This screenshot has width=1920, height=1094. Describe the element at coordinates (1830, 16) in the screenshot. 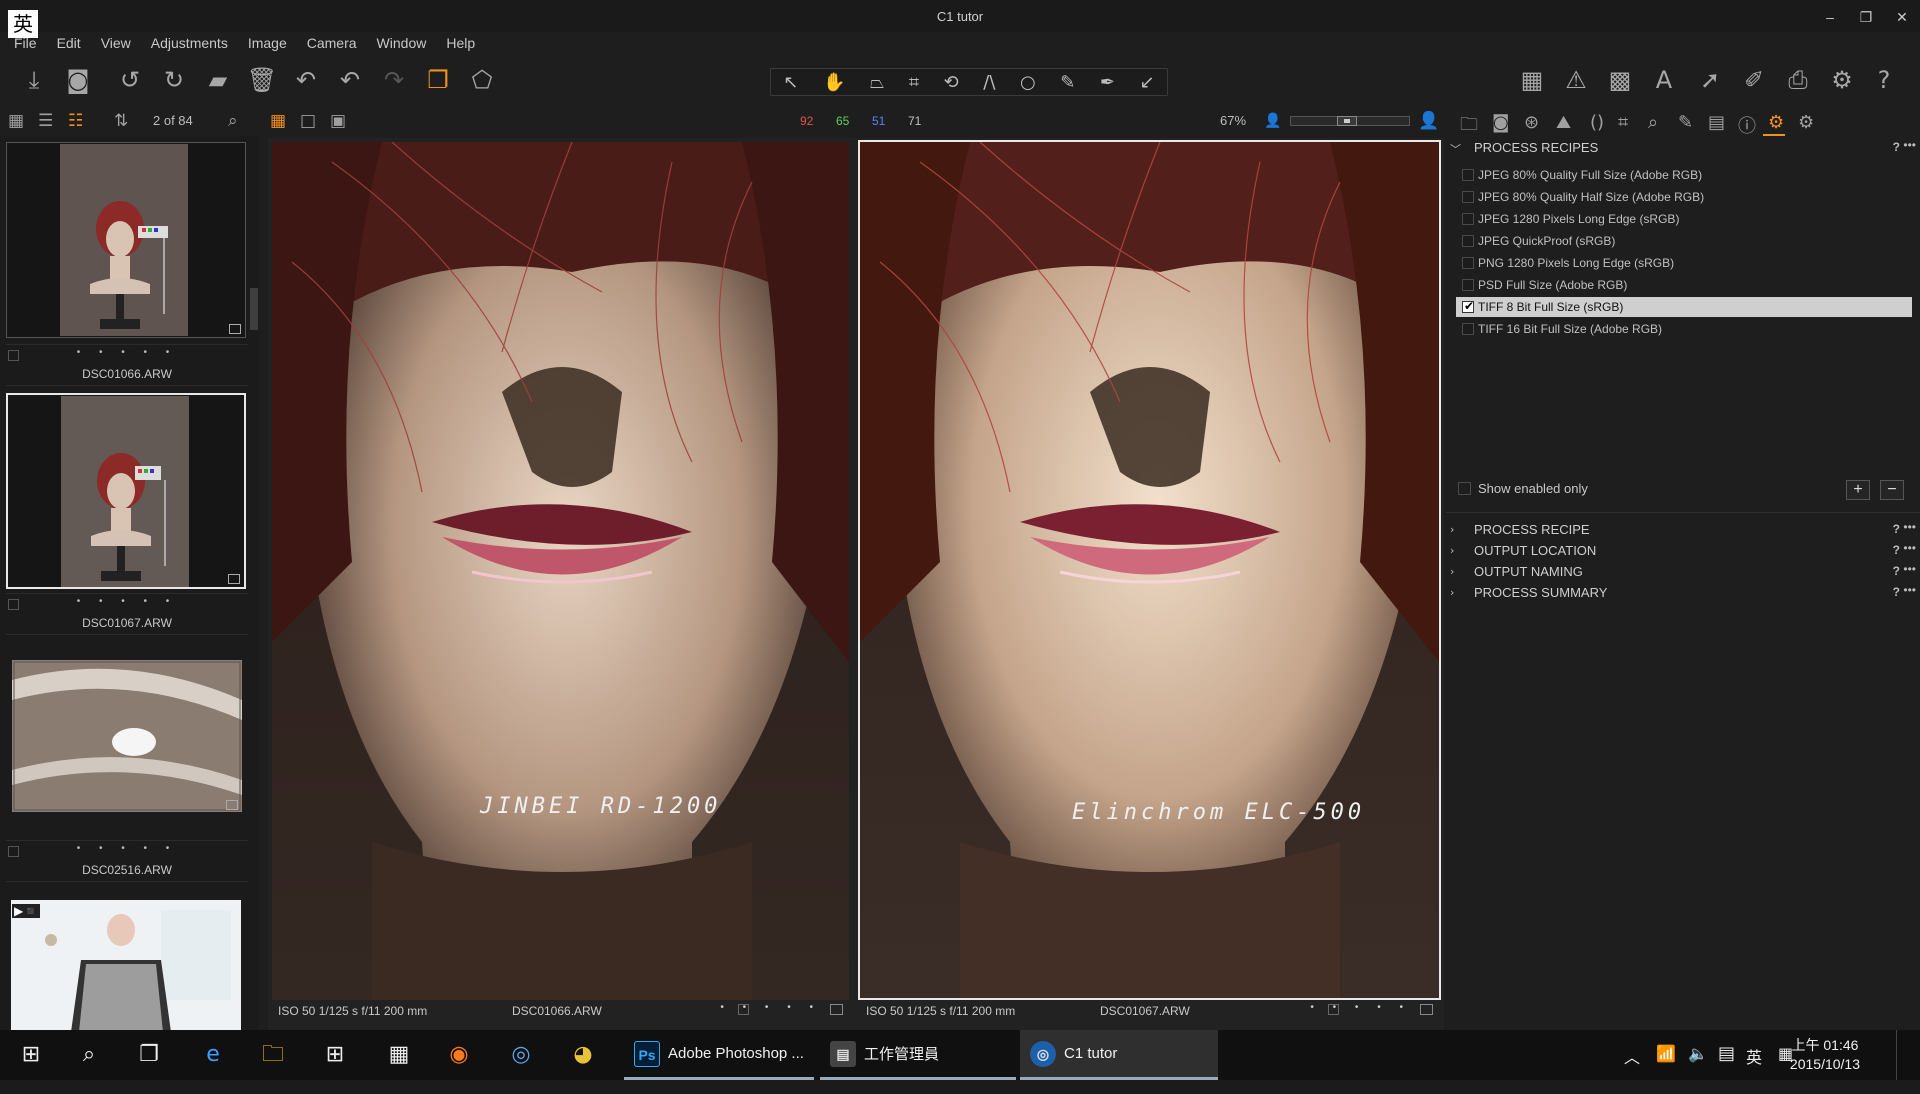

I see `minimize-button: –` at that location.